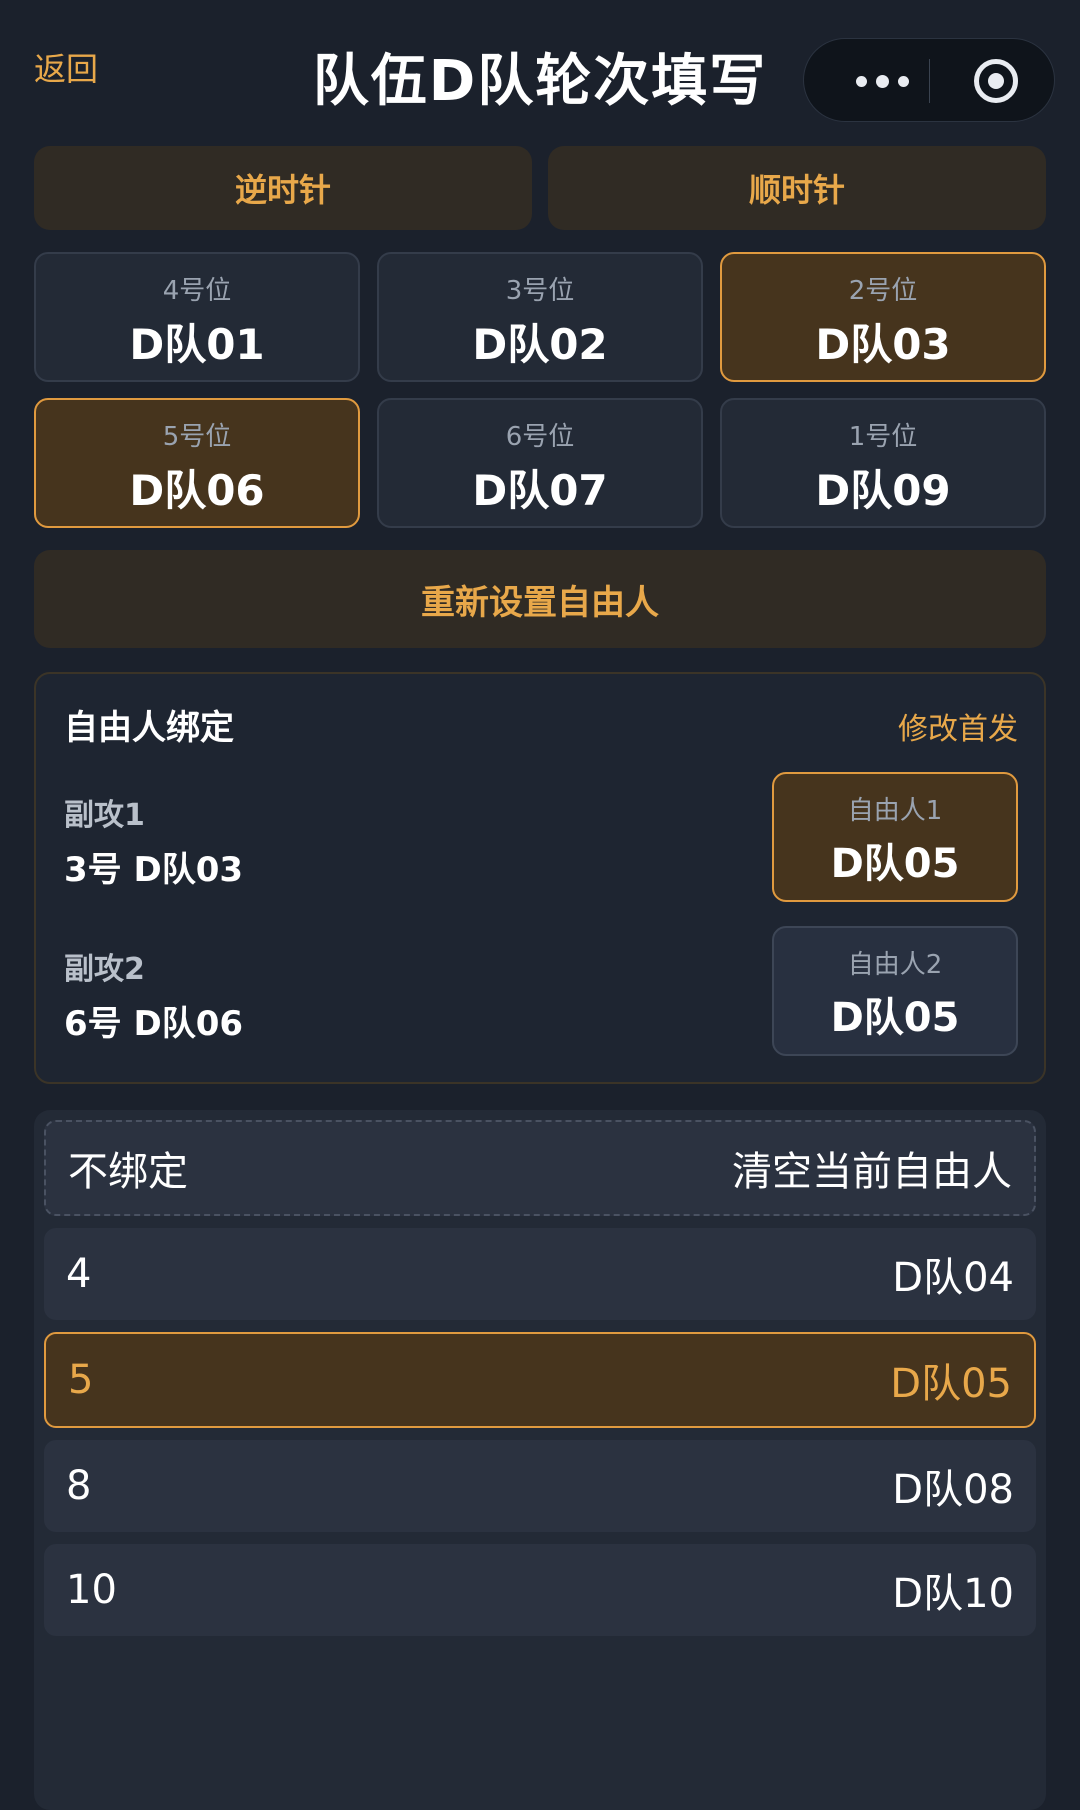 The width and height of the screenshot is (1080, 1810). What do you see at coordinates (540, 490) in the screenshot?
I see `position-player: D队07` at bounding box center [540, 490].